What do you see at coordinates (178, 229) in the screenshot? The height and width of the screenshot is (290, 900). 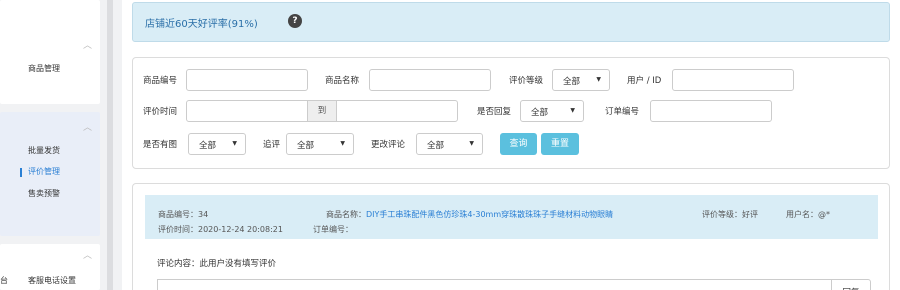 I see `review-time-label: 评价时间：` at bounding box center [178, 229].